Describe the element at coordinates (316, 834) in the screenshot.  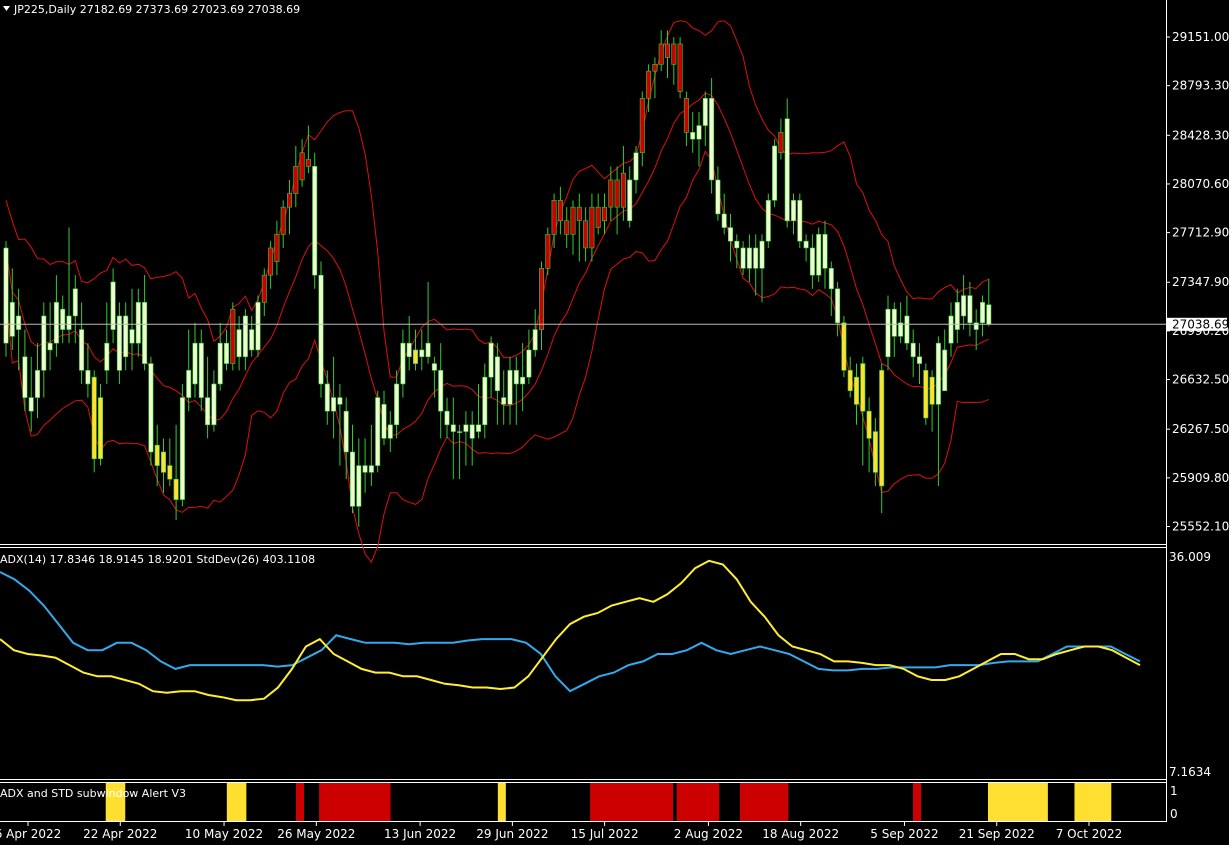
I see `time-tick-label: 26 May 2022` at that location.